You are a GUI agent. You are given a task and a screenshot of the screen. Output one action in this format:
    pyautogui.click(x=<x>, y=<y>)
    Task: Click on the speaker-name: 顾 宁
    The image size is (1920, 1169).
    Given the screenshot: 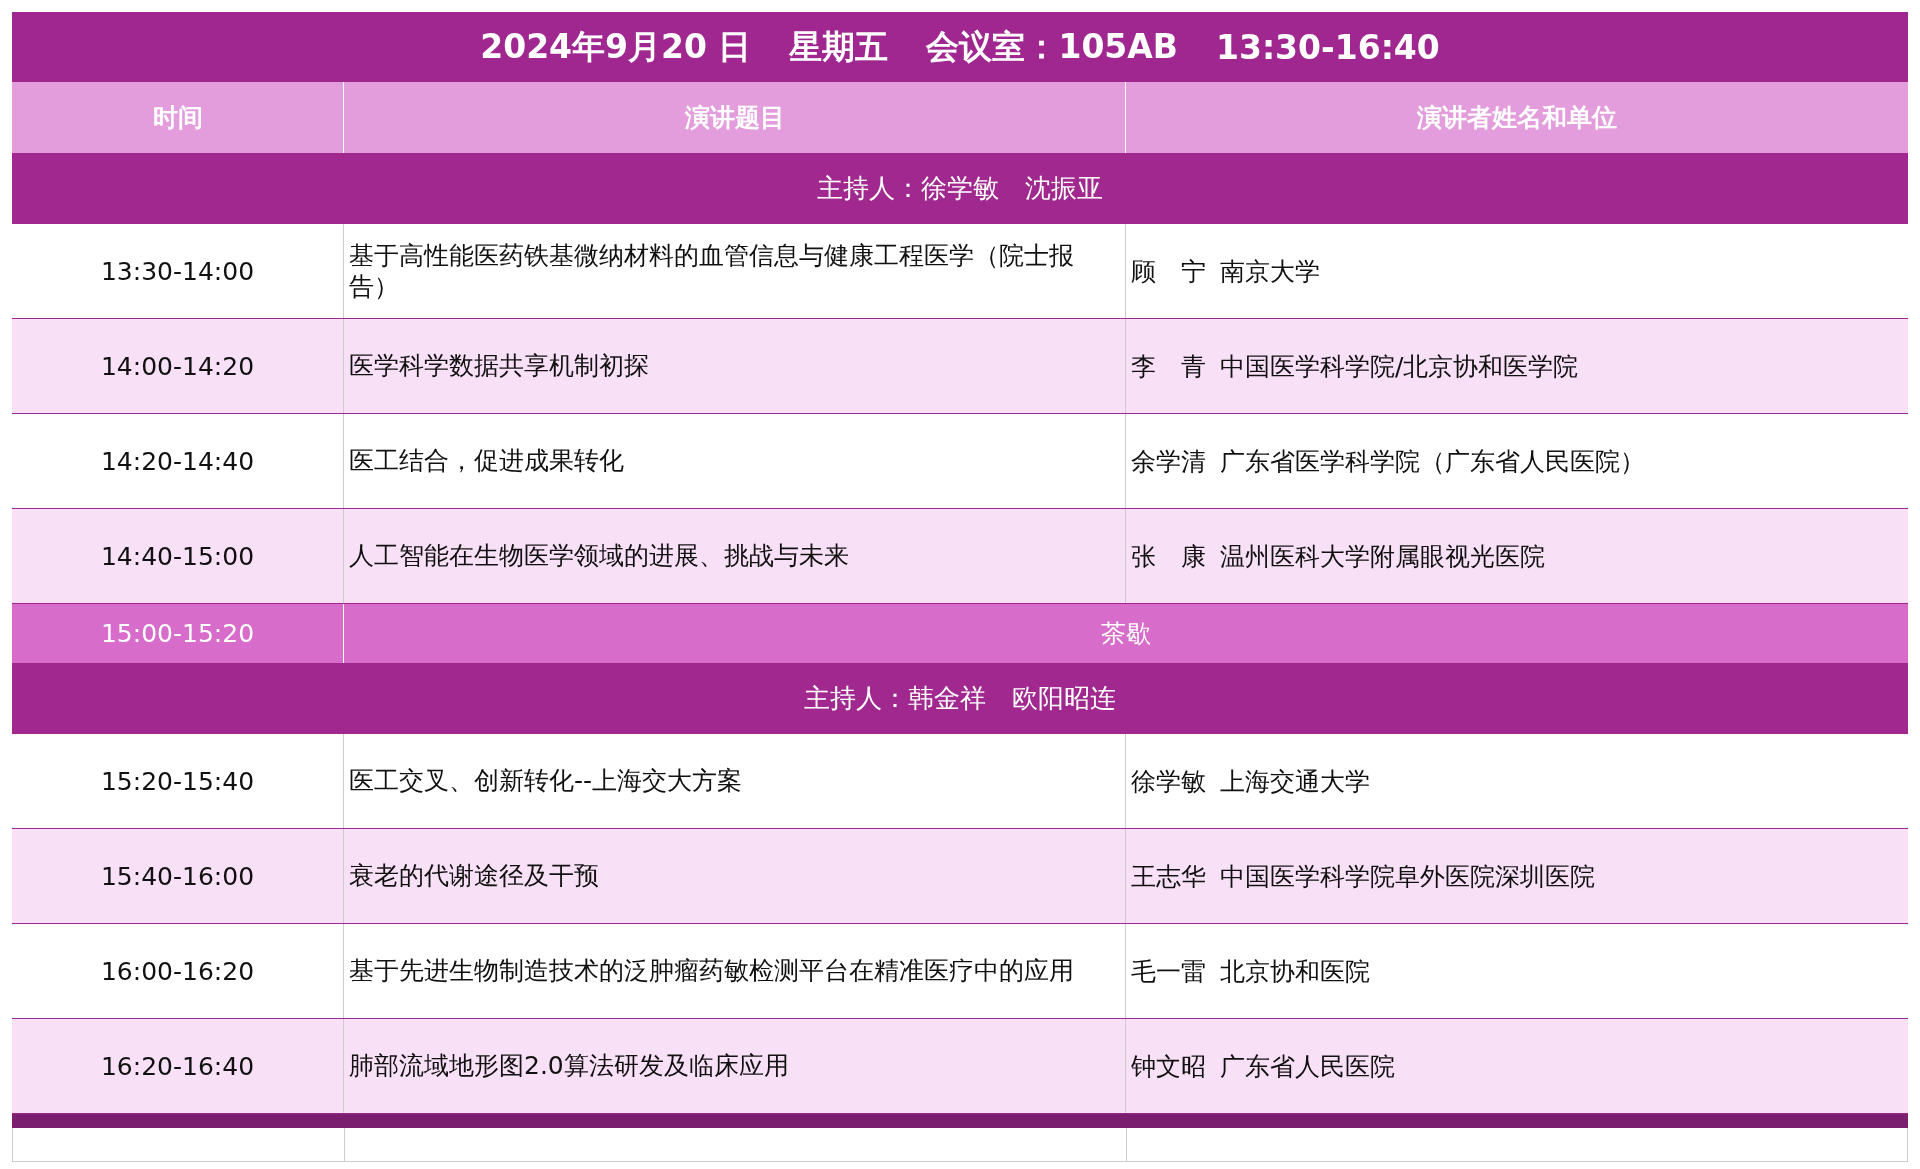 What is the action you would take?
    pyautogui.click(x=1168, y=271)
    